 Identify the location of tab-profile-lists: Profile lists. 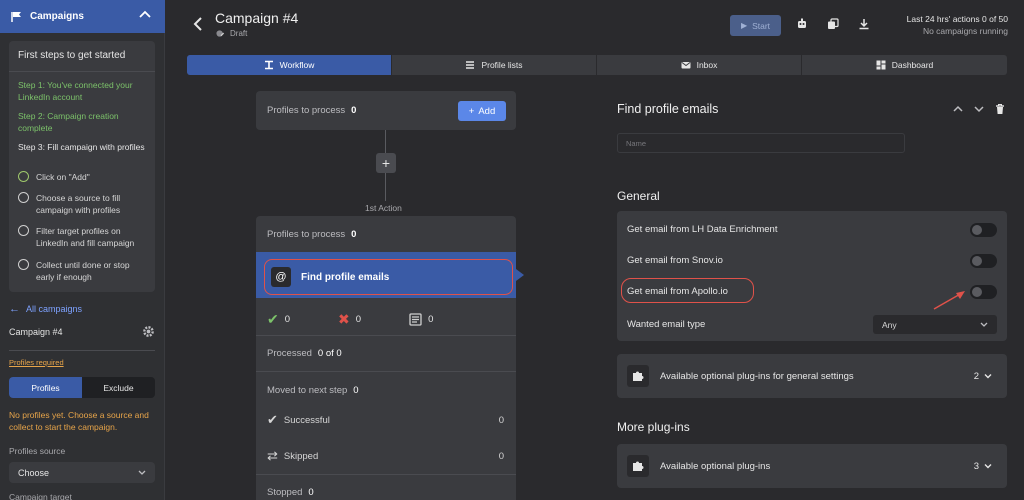
(494, 65).